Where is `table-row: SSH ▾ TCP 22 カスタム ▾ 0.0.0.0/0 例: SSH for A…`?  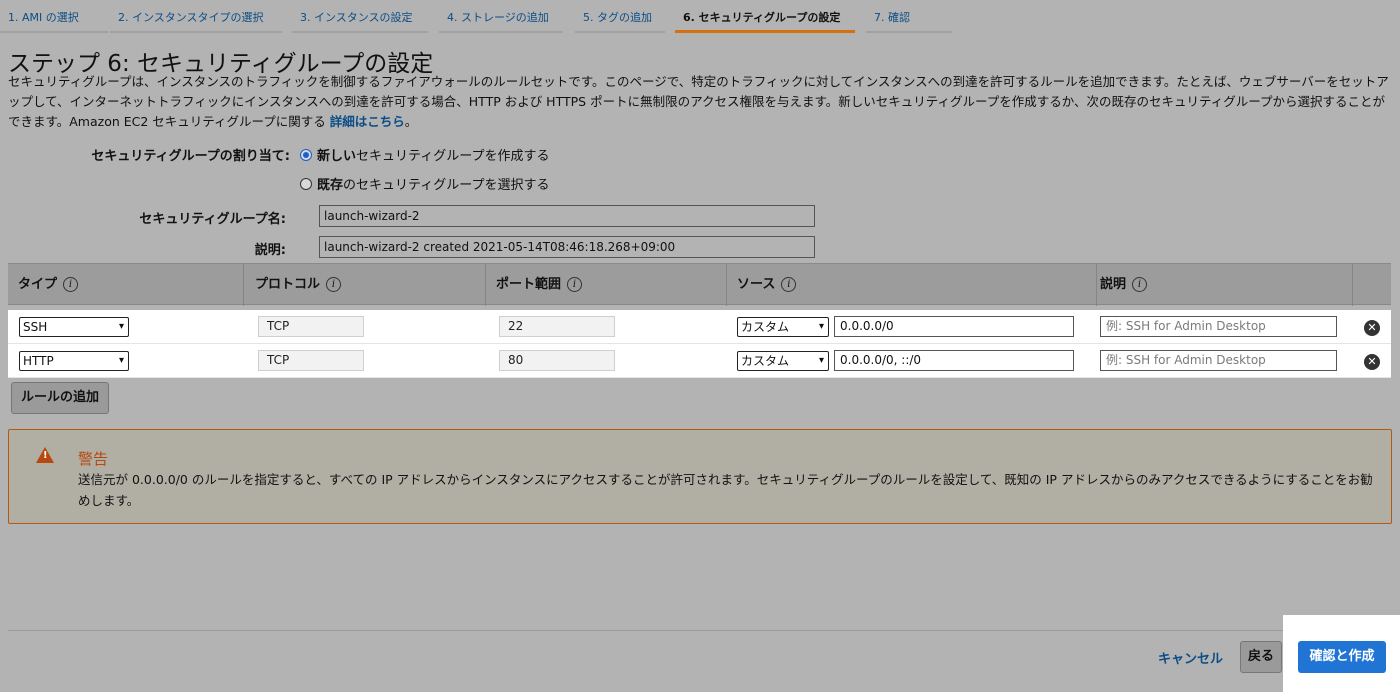
table-row: SSH ▾ TCP 22 カスタム ▾ 0.0.0.0/0 例: SSH for A… is located at coordinates (699, 327).